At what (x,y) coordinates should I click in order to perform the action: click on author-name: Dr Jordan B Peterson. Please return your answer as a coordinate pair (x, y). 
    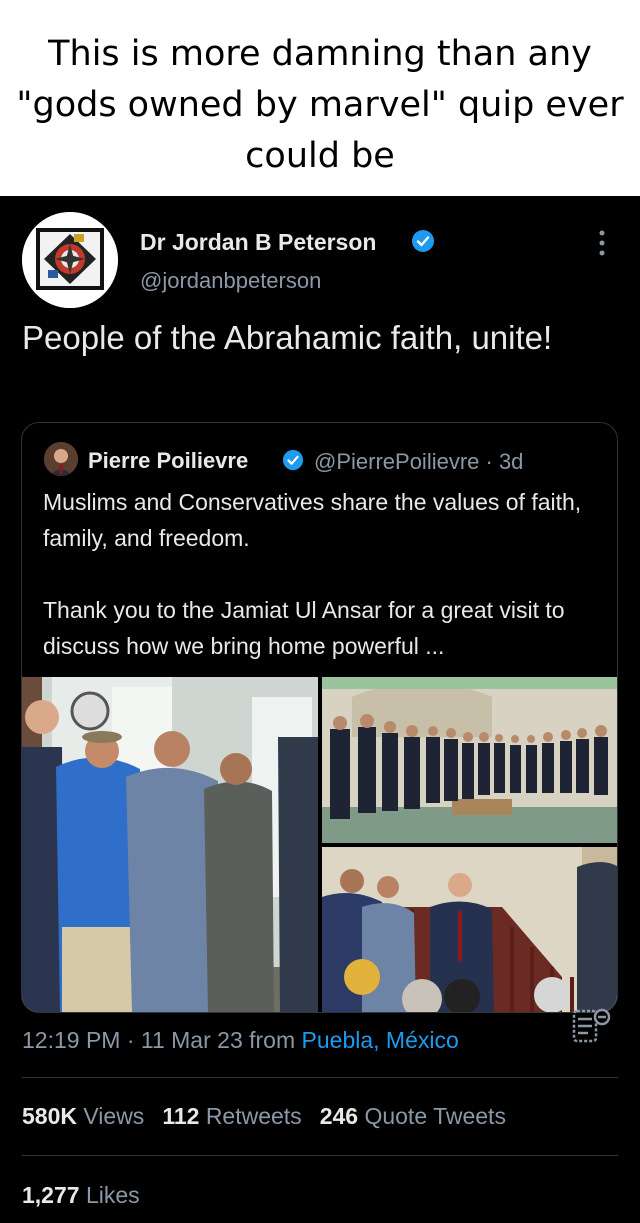
    Looking at the image, I should click on (258, 242).